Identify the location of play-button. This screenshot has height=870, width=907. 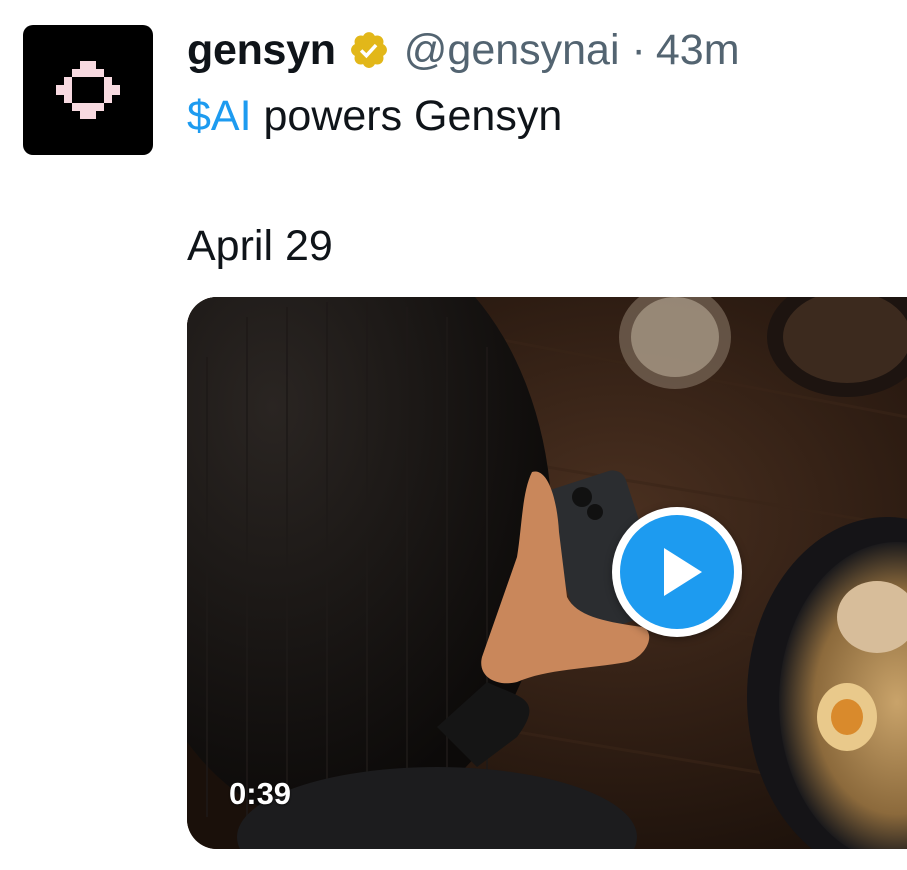
(677, 572).